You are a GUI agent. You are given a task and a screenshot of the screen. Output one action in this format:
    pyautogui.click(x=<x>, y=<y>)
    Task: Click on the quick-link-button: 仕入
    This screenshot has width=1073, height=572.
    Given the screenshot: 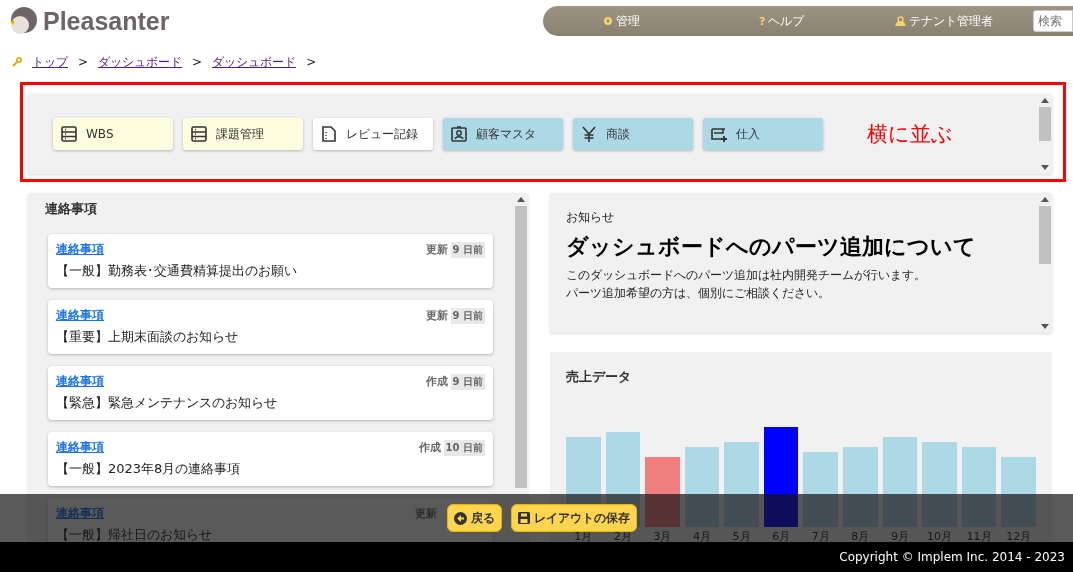 What is the action you would take?
    pyautogui.click(x=763, y=134)
    